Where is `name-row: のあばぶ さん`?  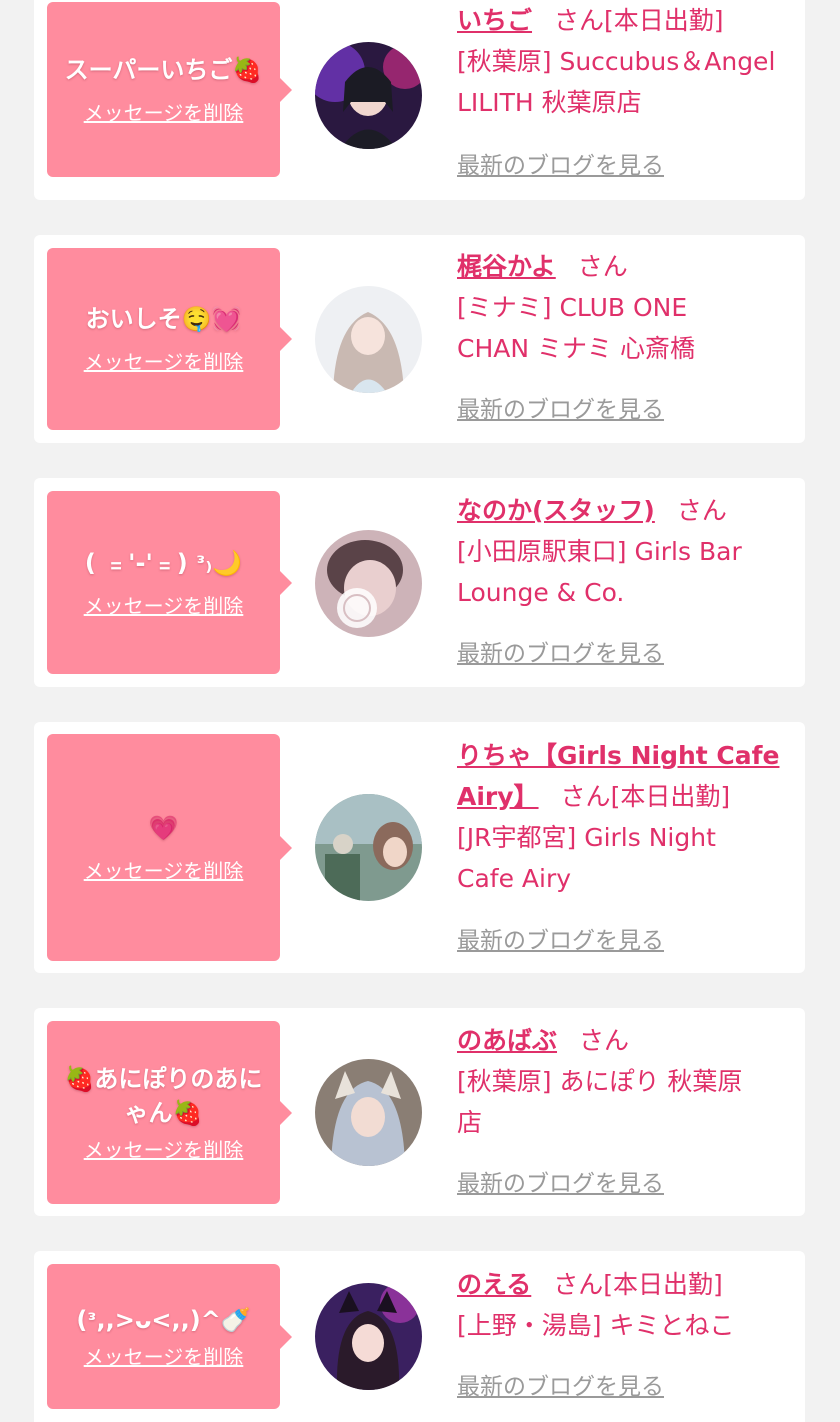
name-row: のあばぶ さん is located at coordinates (627, 1040).